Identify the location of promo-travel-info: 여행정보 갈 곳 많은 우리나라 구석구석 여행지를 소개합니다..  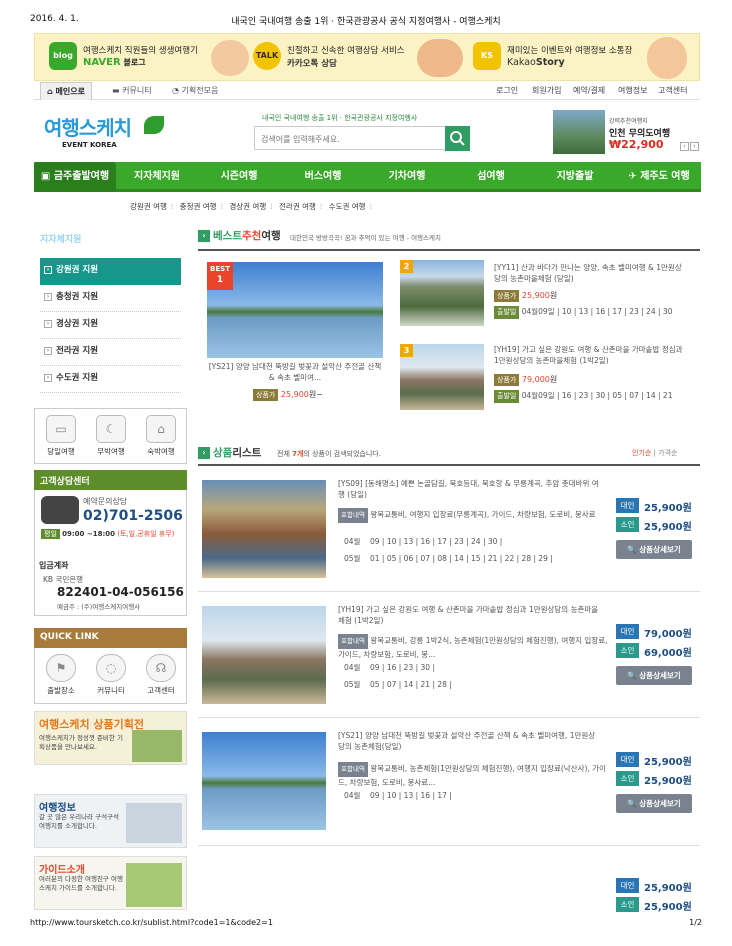
(110, 821).